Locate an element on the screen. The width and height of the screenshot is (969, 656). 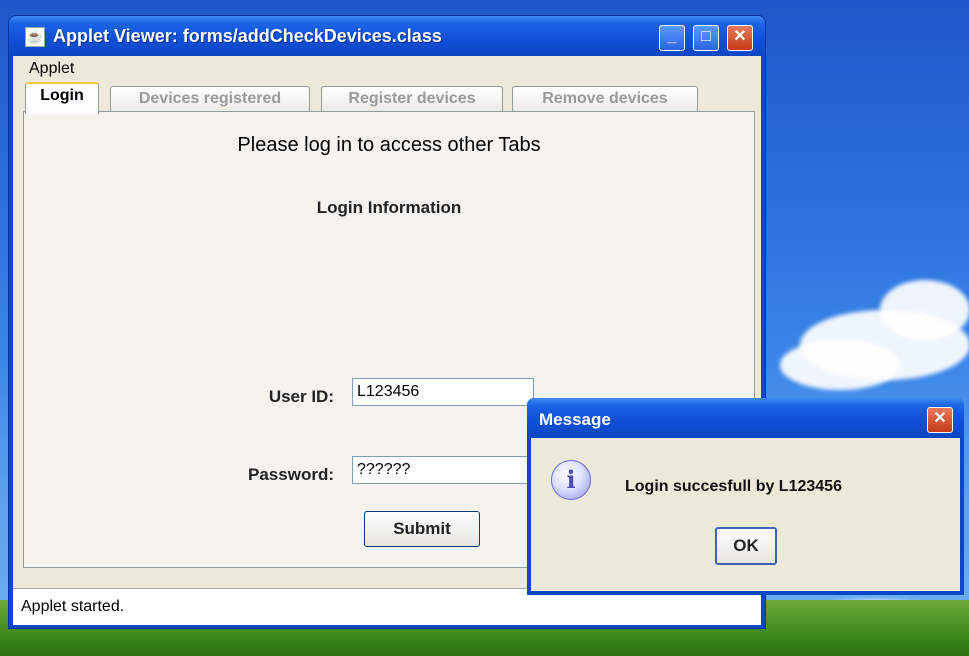
tab-register-devices: Register devices is located at coordinates (412, 98).